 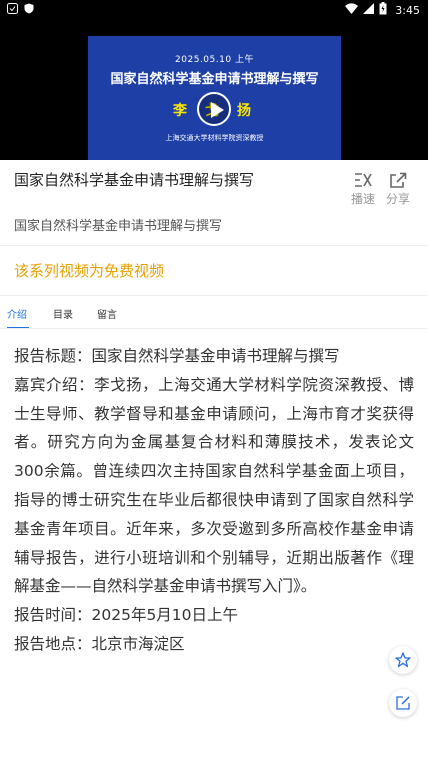 I want to click on status-bar: 3:45, so click(x=214, y=9).